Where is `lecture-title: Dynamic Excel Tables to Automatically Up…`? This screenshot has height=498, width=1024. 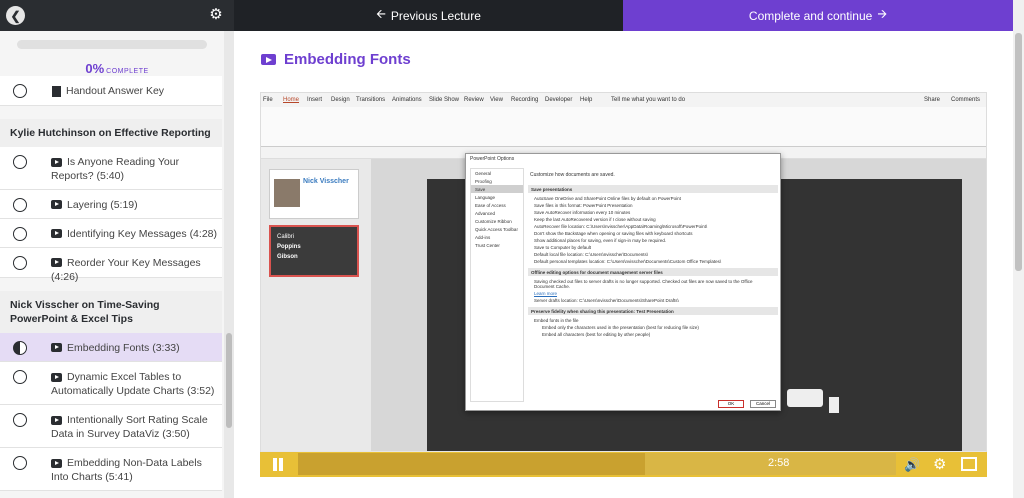
lecture-title: Dynamic Excel Tables to Automatically Up… is located at coordinates (133, 384).